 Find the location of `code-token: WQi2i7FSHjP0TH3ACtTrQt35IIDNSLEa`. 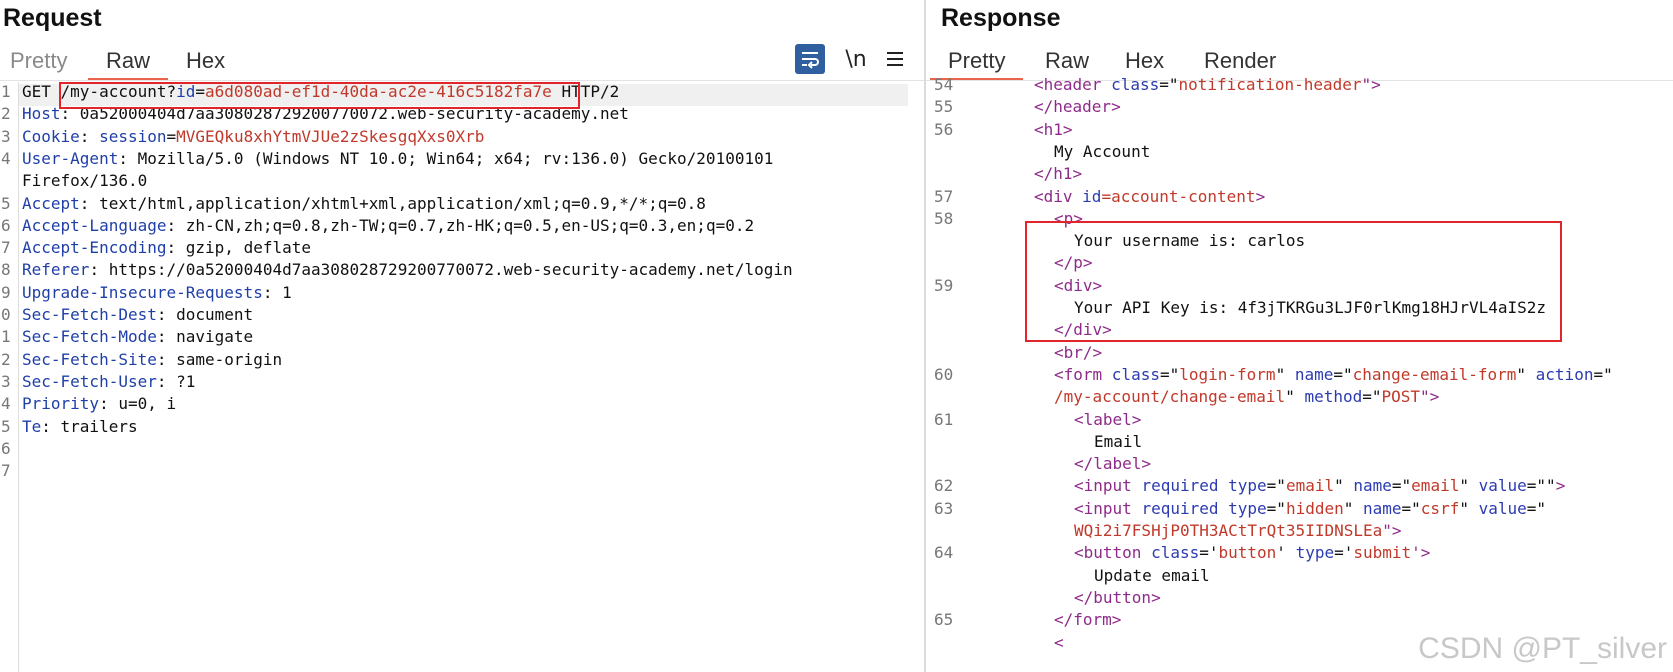

code-token: WQi2i7FSHjP0TH3ACtTrQt35IIDNSLEa is located at coordinates (1228, 530).